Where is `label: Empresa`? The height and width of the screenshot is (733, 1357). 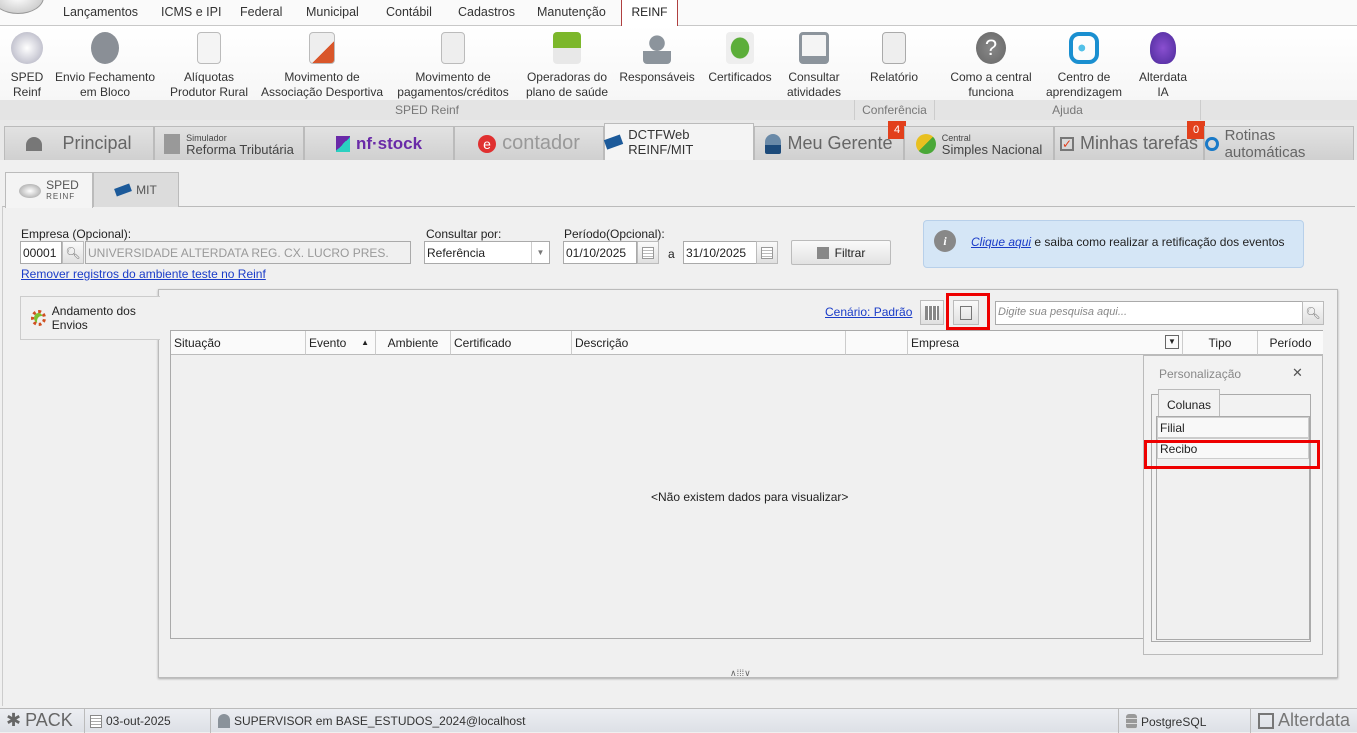 label: Empresa is located at coordinates (935, 343).